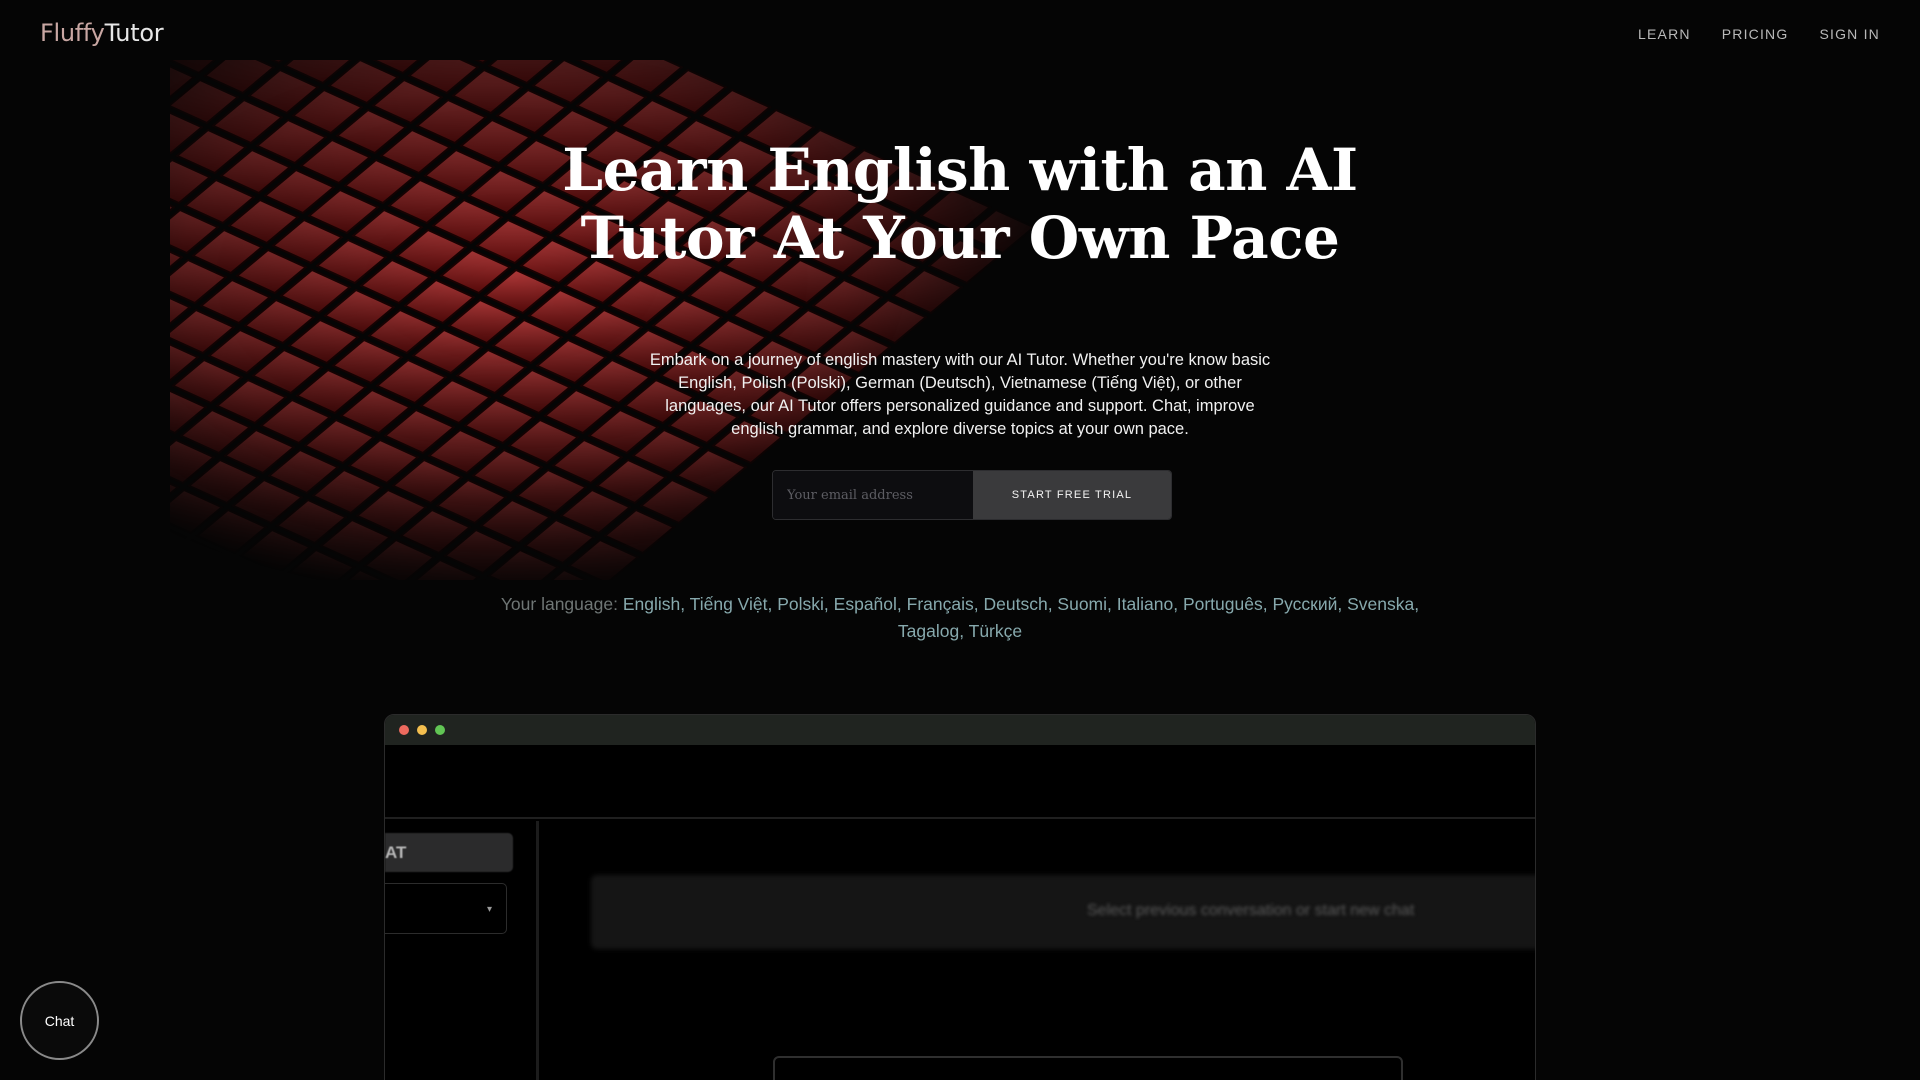  Describe the element at coordinates (863, 604) in the screenshot. I see `language-link: Español` at that location.